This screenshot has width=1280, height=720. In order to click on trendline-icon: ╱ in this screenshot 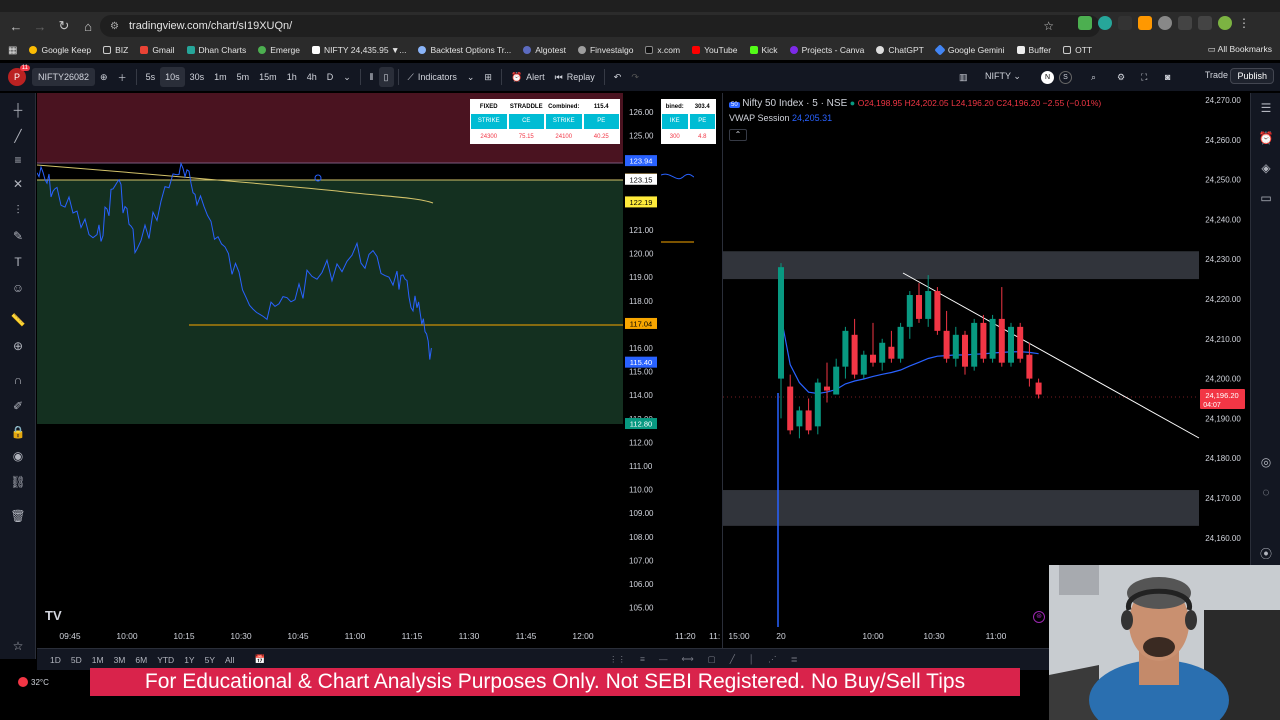, I will do `click(18, 136)`.